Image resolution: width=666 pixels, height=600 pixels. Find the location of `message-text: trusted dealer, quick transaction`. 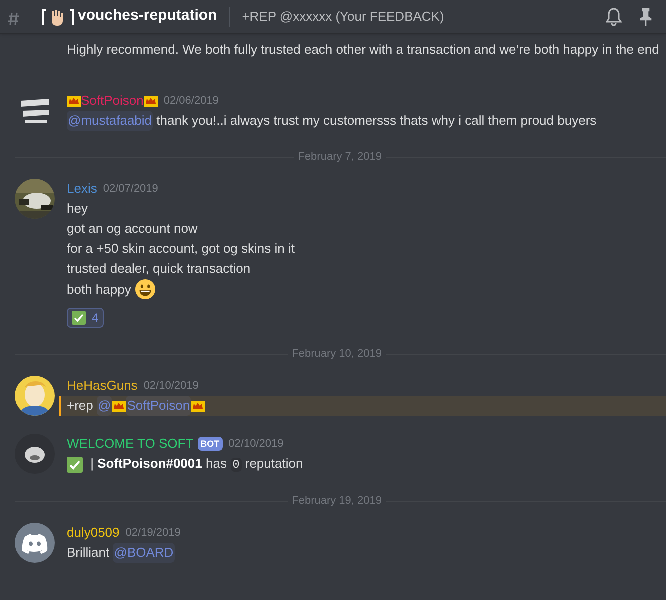

message-text: trusted dealer, quick transaction is located at coordinates (159, 269).